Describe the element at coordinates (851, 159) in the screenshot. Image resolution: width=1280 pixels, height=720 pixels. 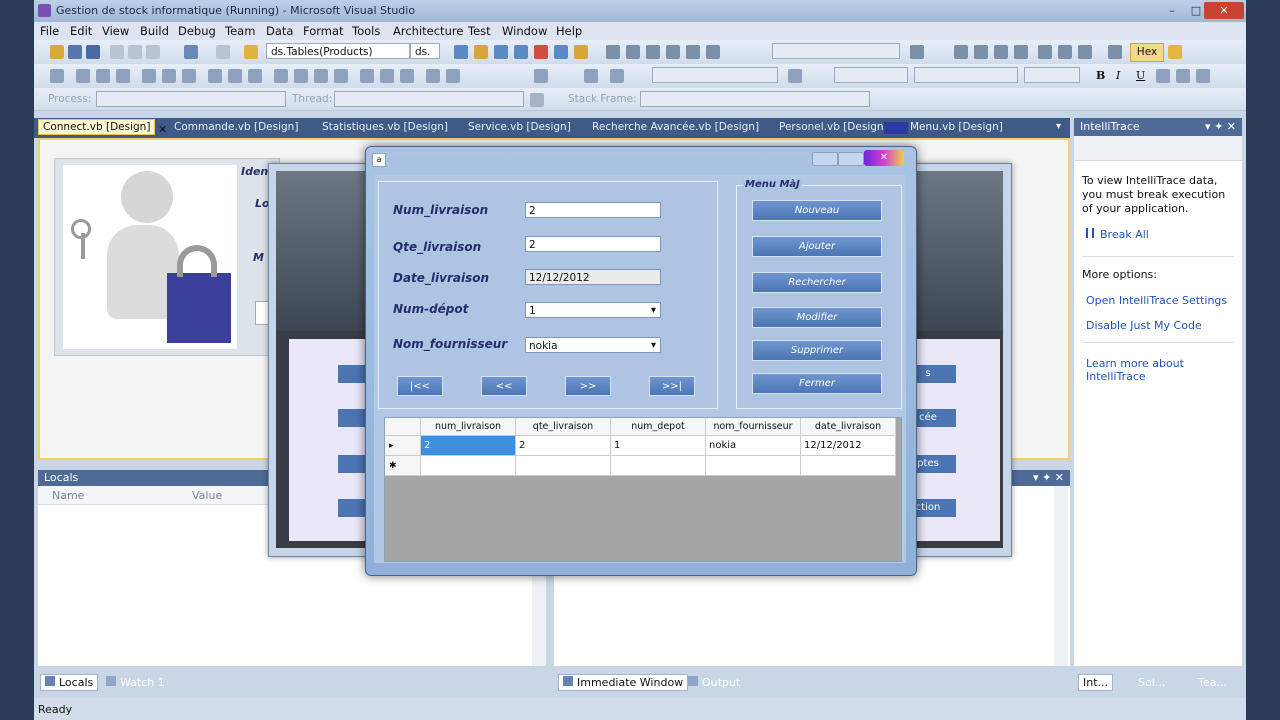
I see `dialog-maximize-button` at that location.